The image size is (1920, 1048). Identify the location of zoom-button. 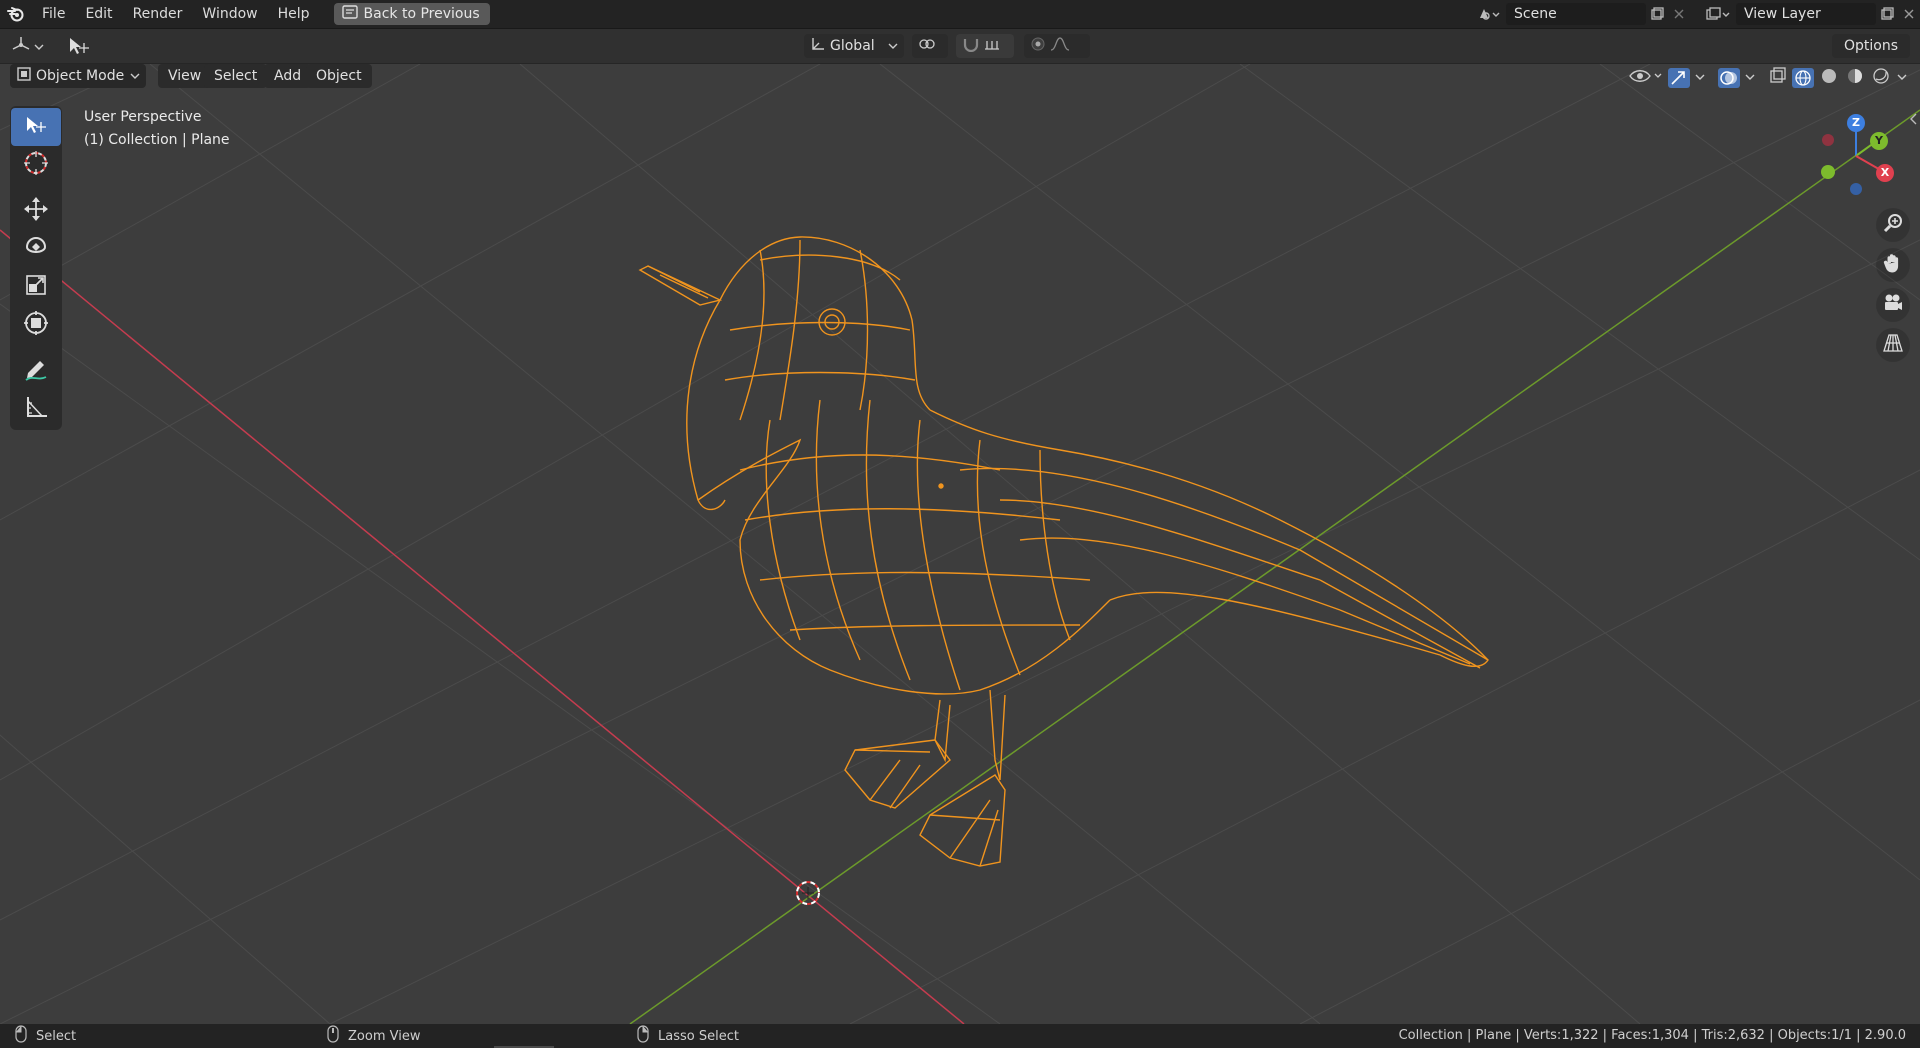
(1893, 225).